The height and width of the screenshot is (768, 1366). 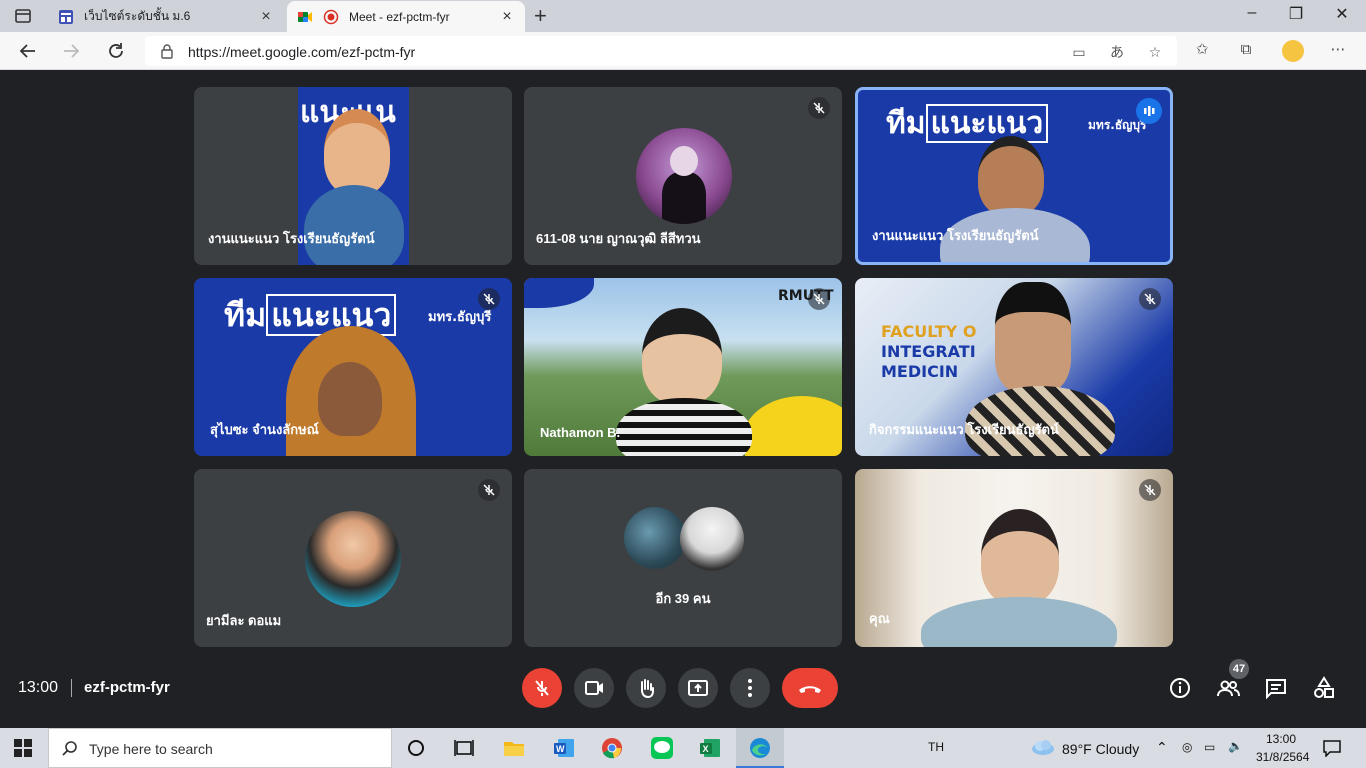 I want to click on restore-icon: ❐, so click(x=1296, y=14).